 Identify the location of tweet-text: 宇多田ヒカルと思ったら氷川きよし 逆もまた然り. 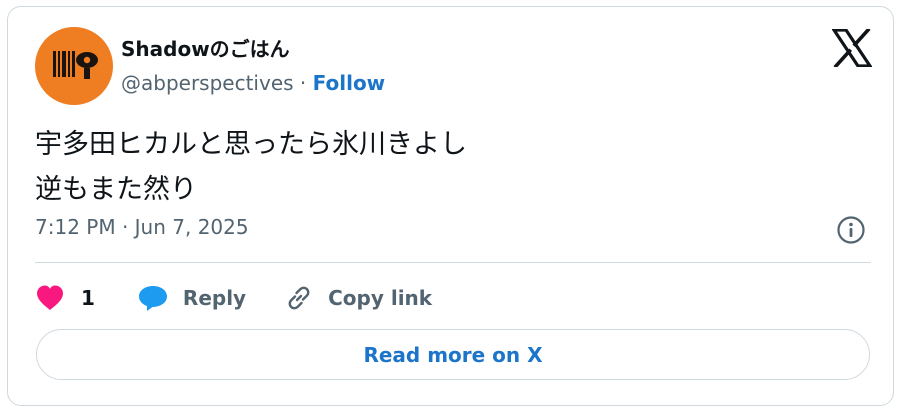
(251, 167).